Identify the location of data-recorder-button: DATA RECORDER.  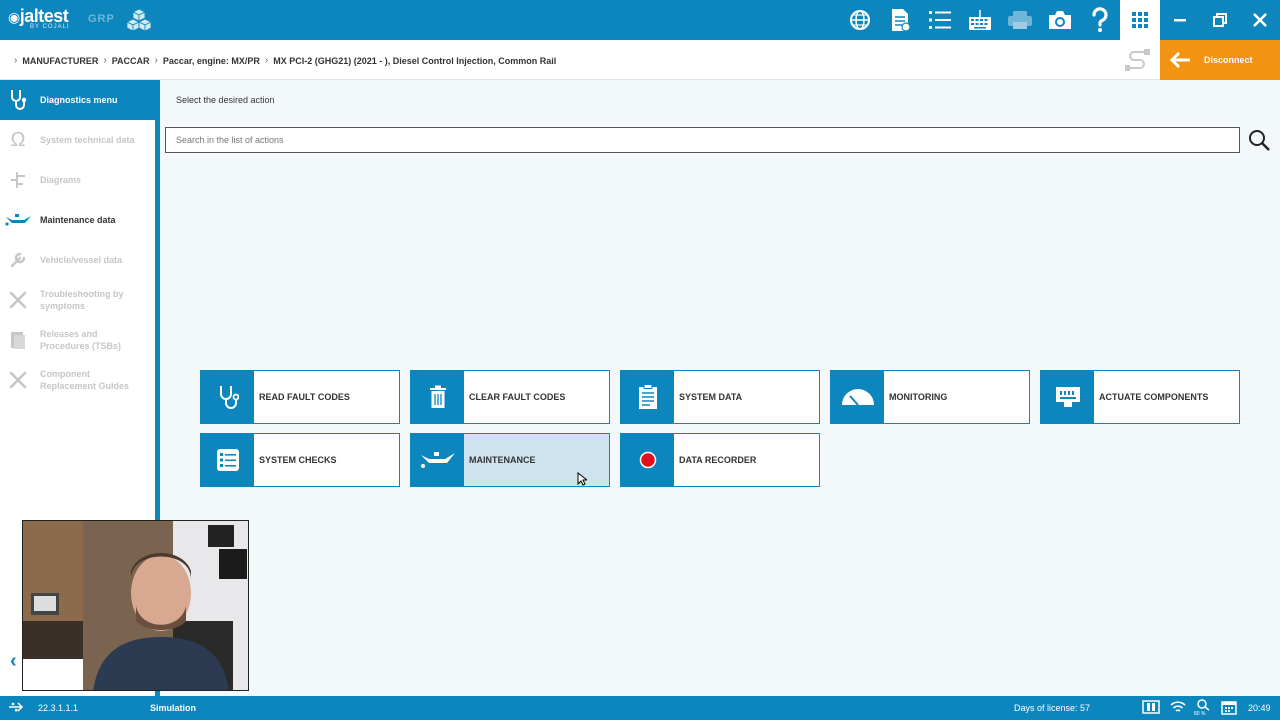
(720, 460).